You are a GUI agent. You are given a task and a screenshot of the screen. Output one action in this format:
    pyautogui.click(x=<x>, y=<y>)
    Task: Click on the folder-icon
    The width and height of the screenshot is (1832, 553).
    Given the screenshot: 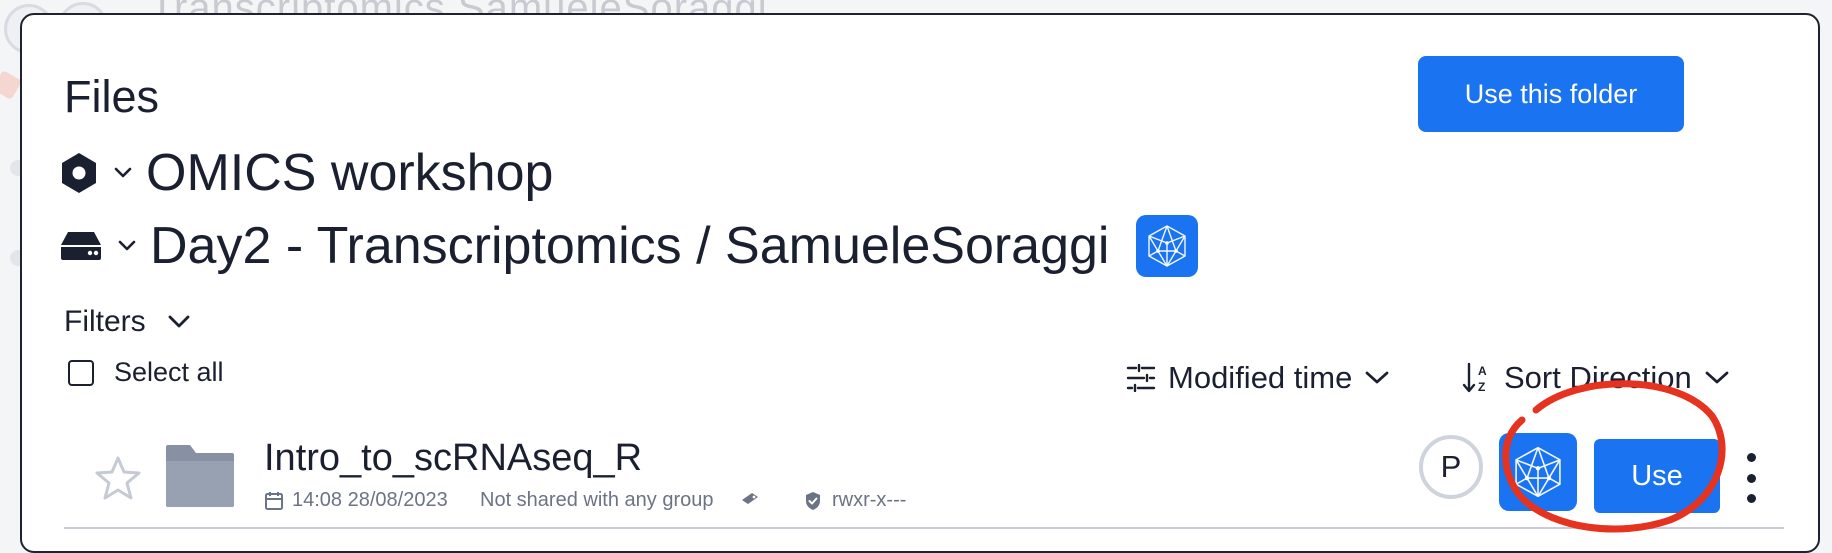 What is the action you would take?
    pyautogui.click(x=200, y=478)
    